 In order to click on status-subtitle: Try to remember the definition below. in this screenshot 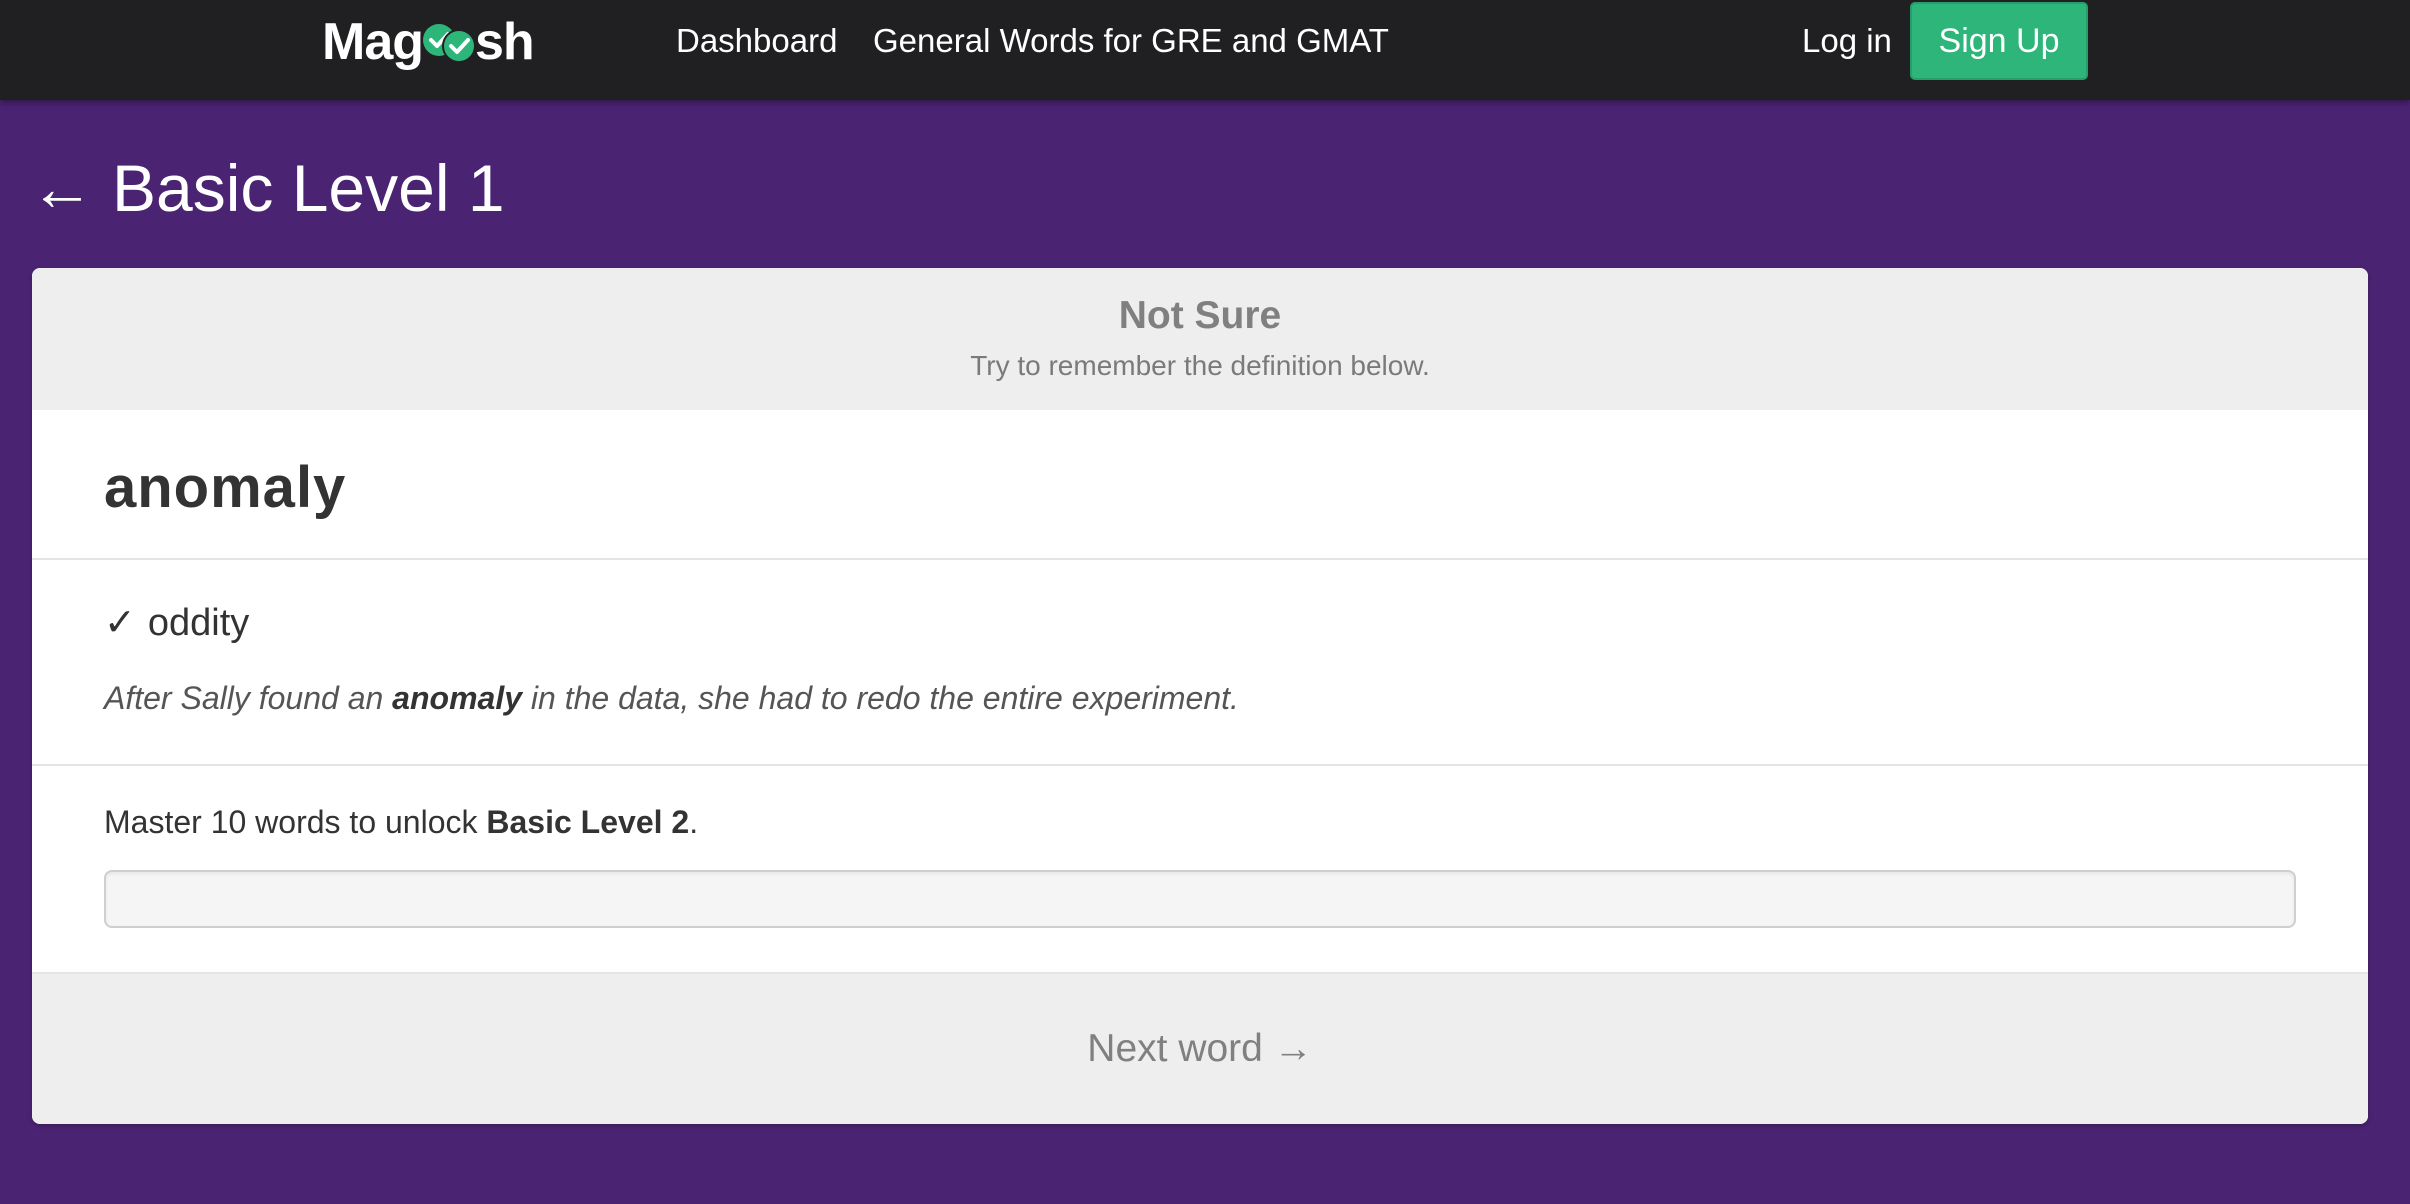, I will do `click(1200, 365)`.